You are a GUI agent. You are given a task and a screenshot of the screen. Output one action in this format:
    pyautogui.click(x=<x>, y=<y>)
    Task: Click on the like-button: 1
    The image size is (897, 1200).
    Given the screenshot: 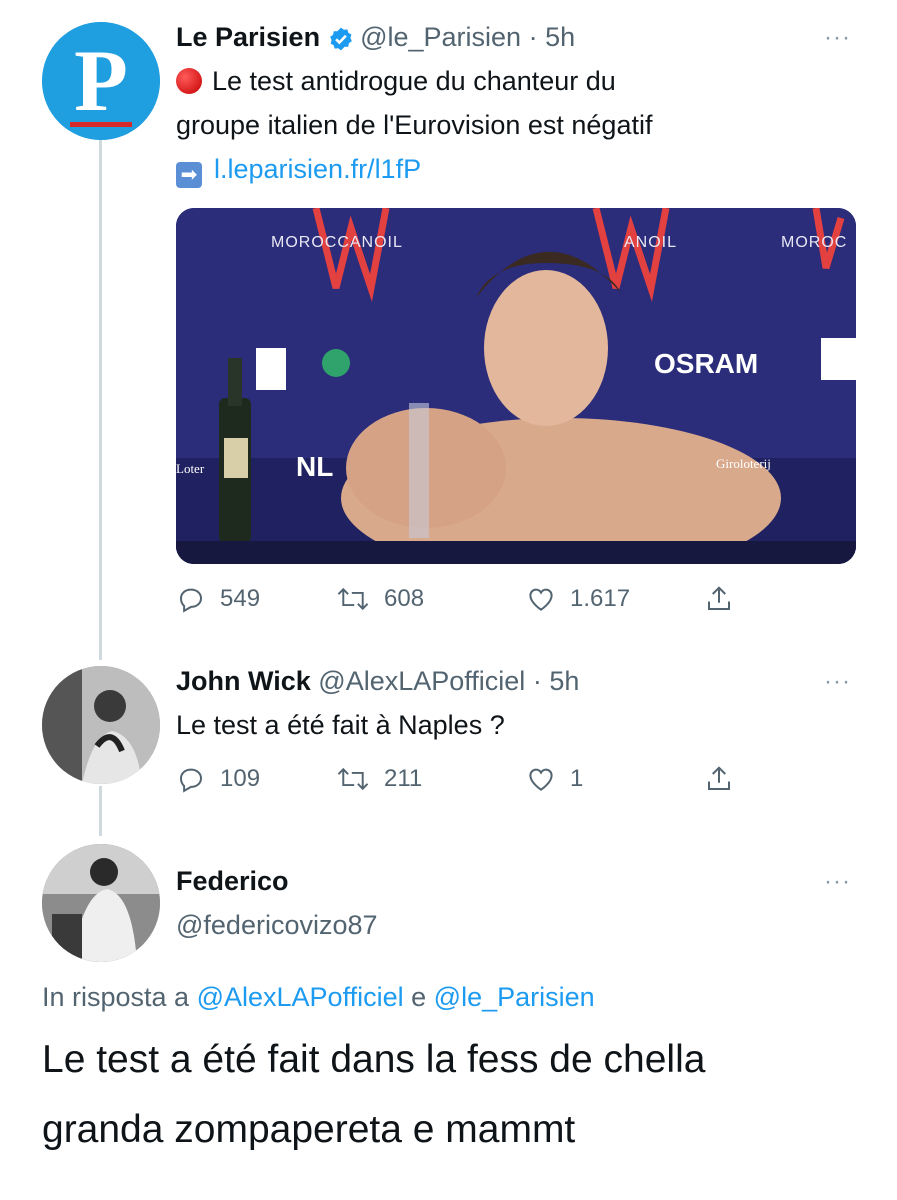 What is the action you would take?
    pyautogui.click(x=554, y=779)
    